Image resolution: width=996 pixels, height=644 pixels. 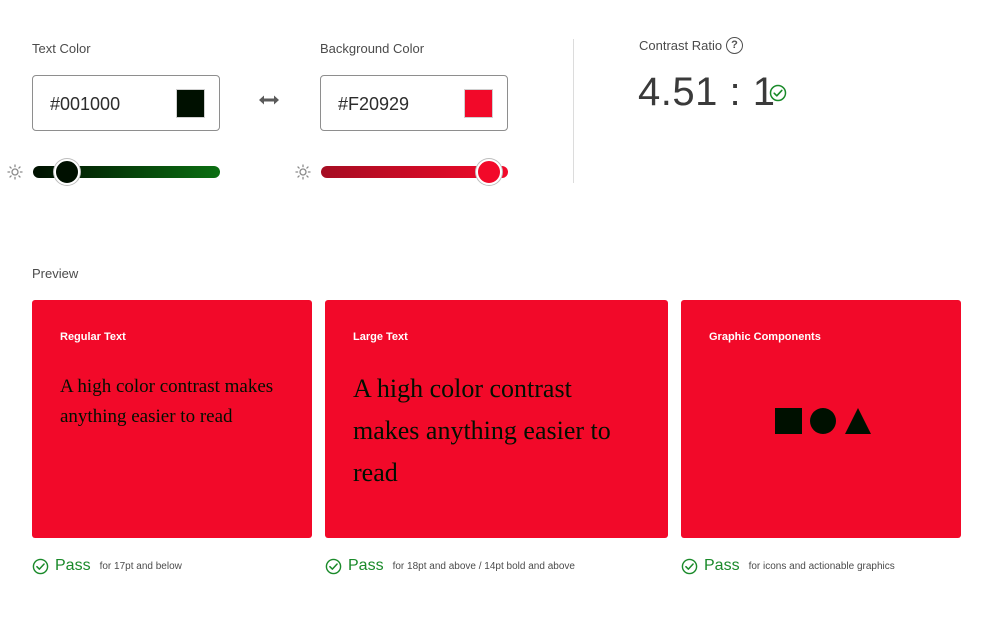 What do you see at coordinates (858, 421) in the screenshot?
I see `triangle-shape` at bounding box center [858, 421].